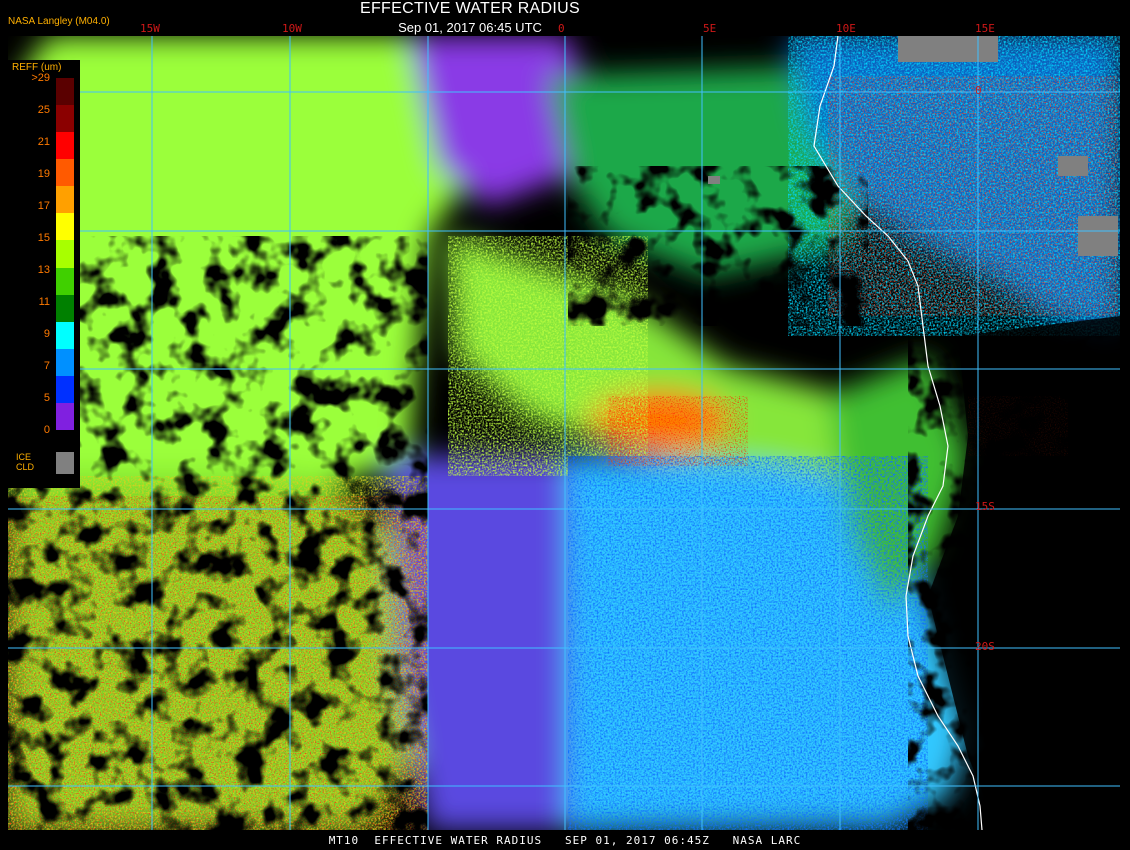  What do you see at coordinates (46, 366) in the screenshot?
I see `legend-tick-label: 7` at bounding box center [46, 366].